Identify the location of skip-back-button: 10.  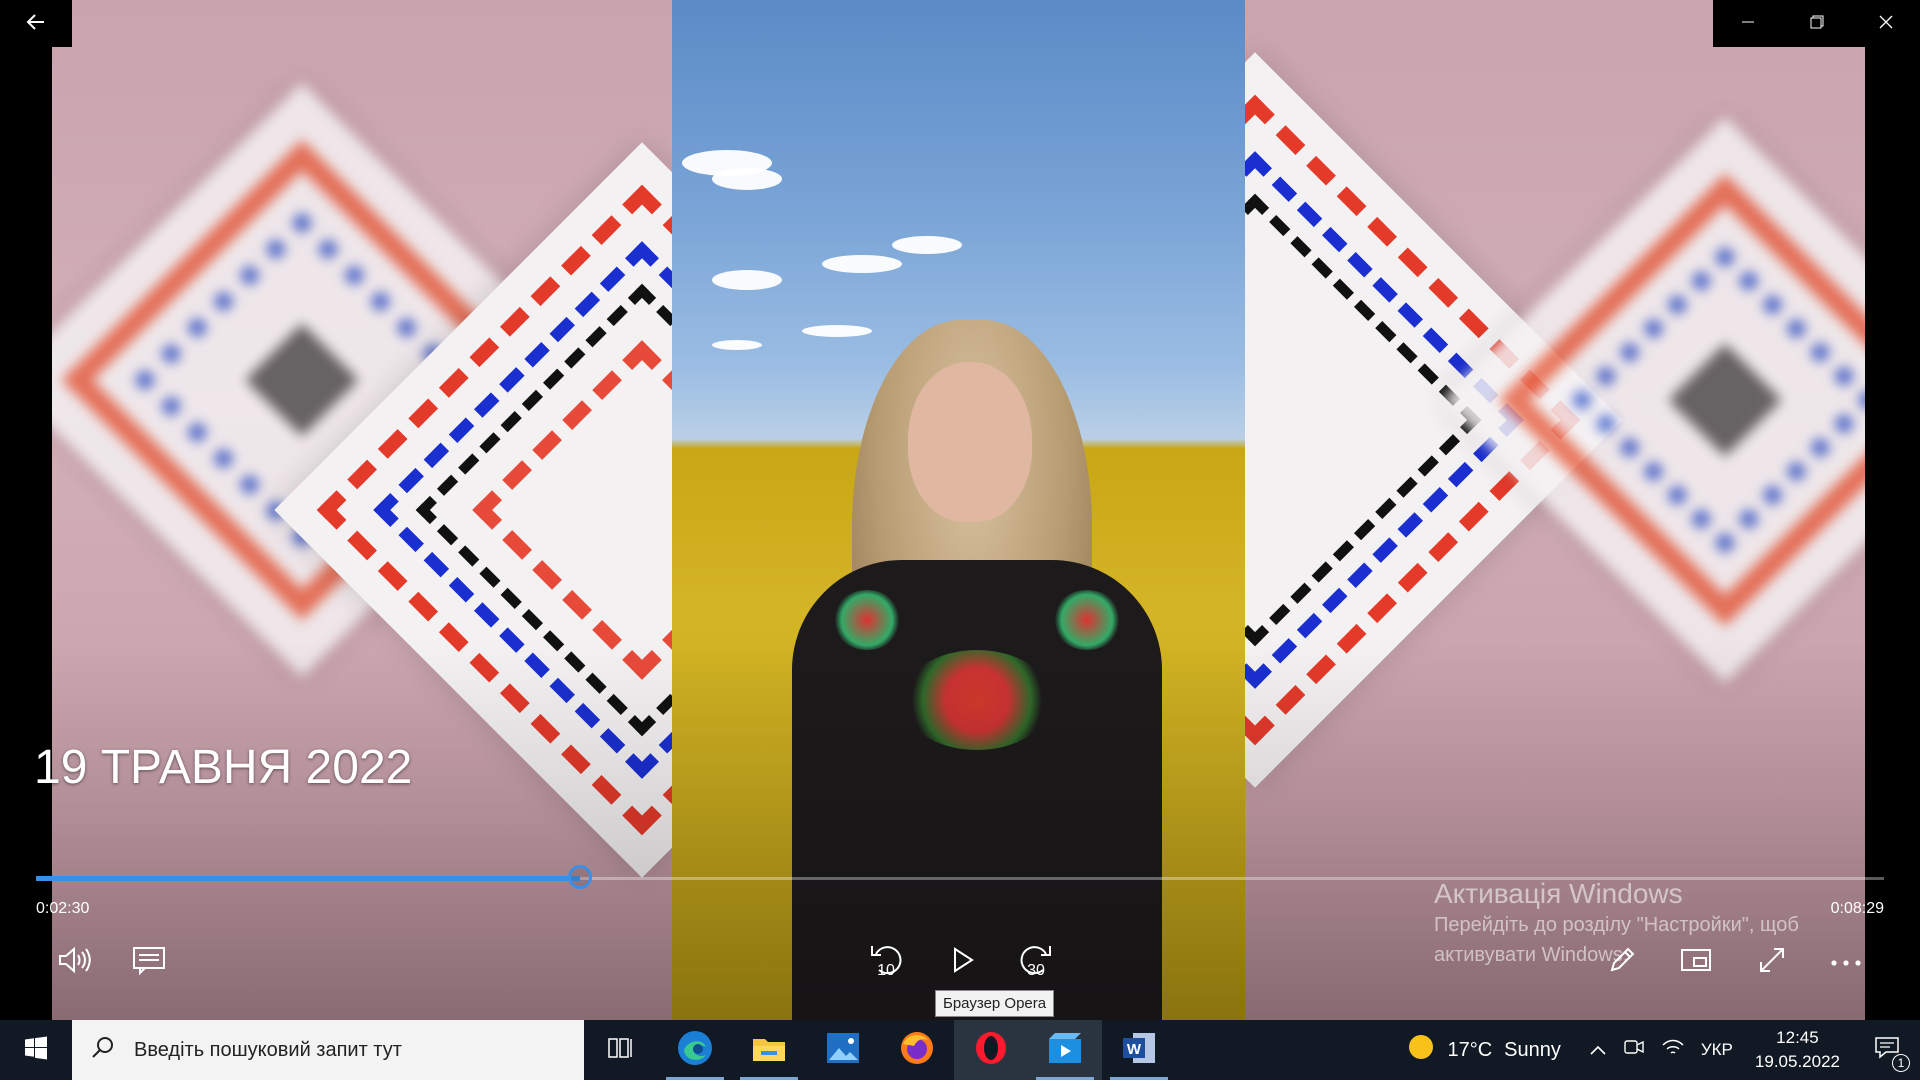
(886, 962).